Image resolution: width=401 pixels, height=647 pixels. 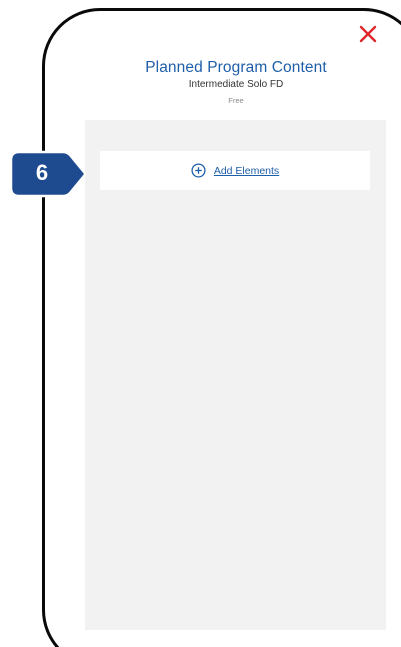 I want to click on add-elements-button: Add Elements, so click(x=235, y=170).